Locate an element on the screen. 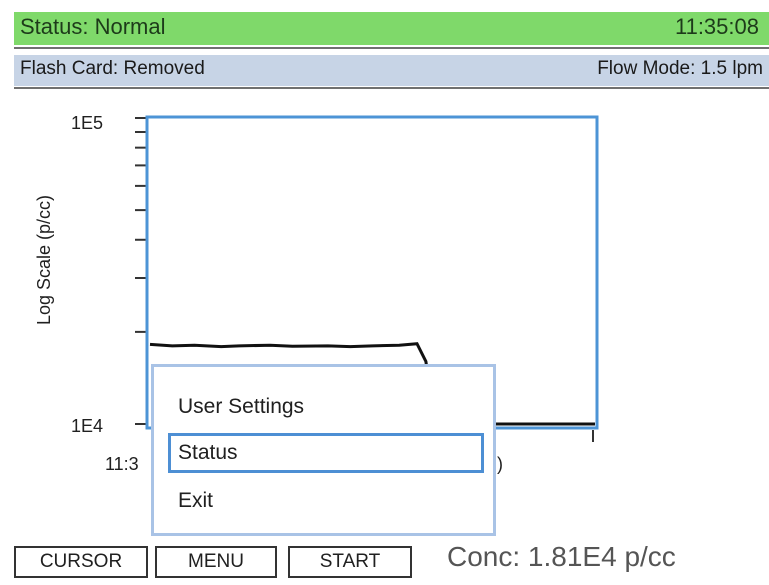 The image size is (769, 585). y-axis-ticks is located at coordinates (141, 271).